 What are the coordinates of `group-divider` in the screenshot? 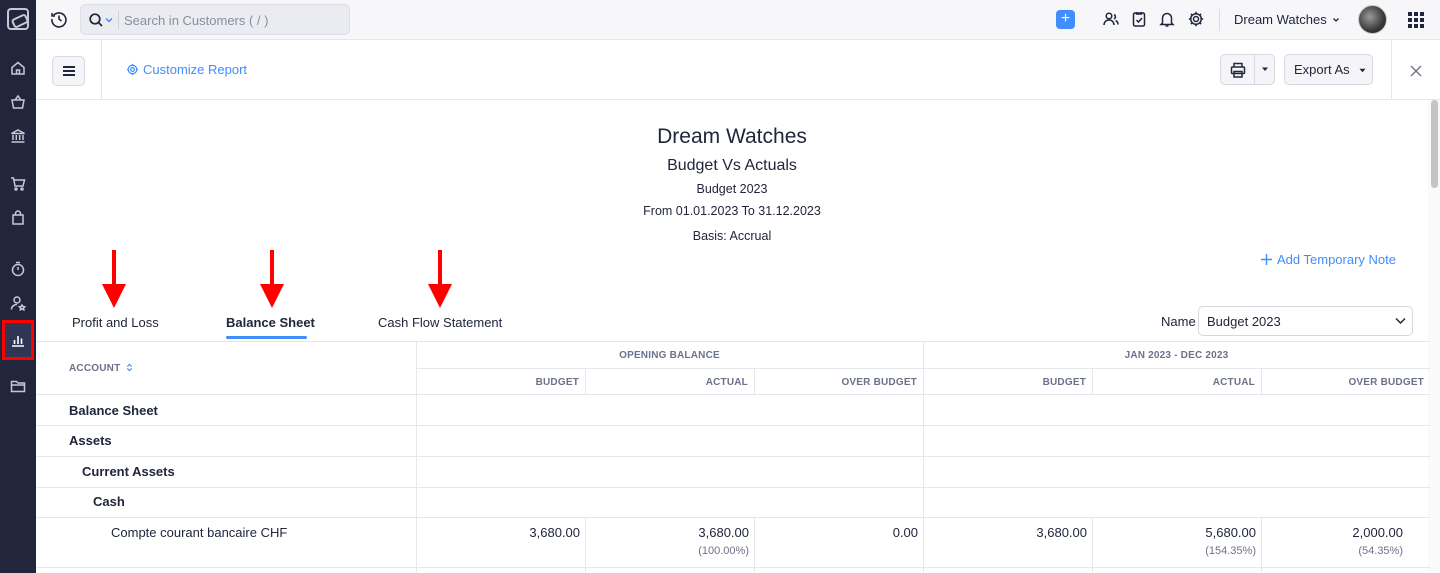 It's located at (923, 457).